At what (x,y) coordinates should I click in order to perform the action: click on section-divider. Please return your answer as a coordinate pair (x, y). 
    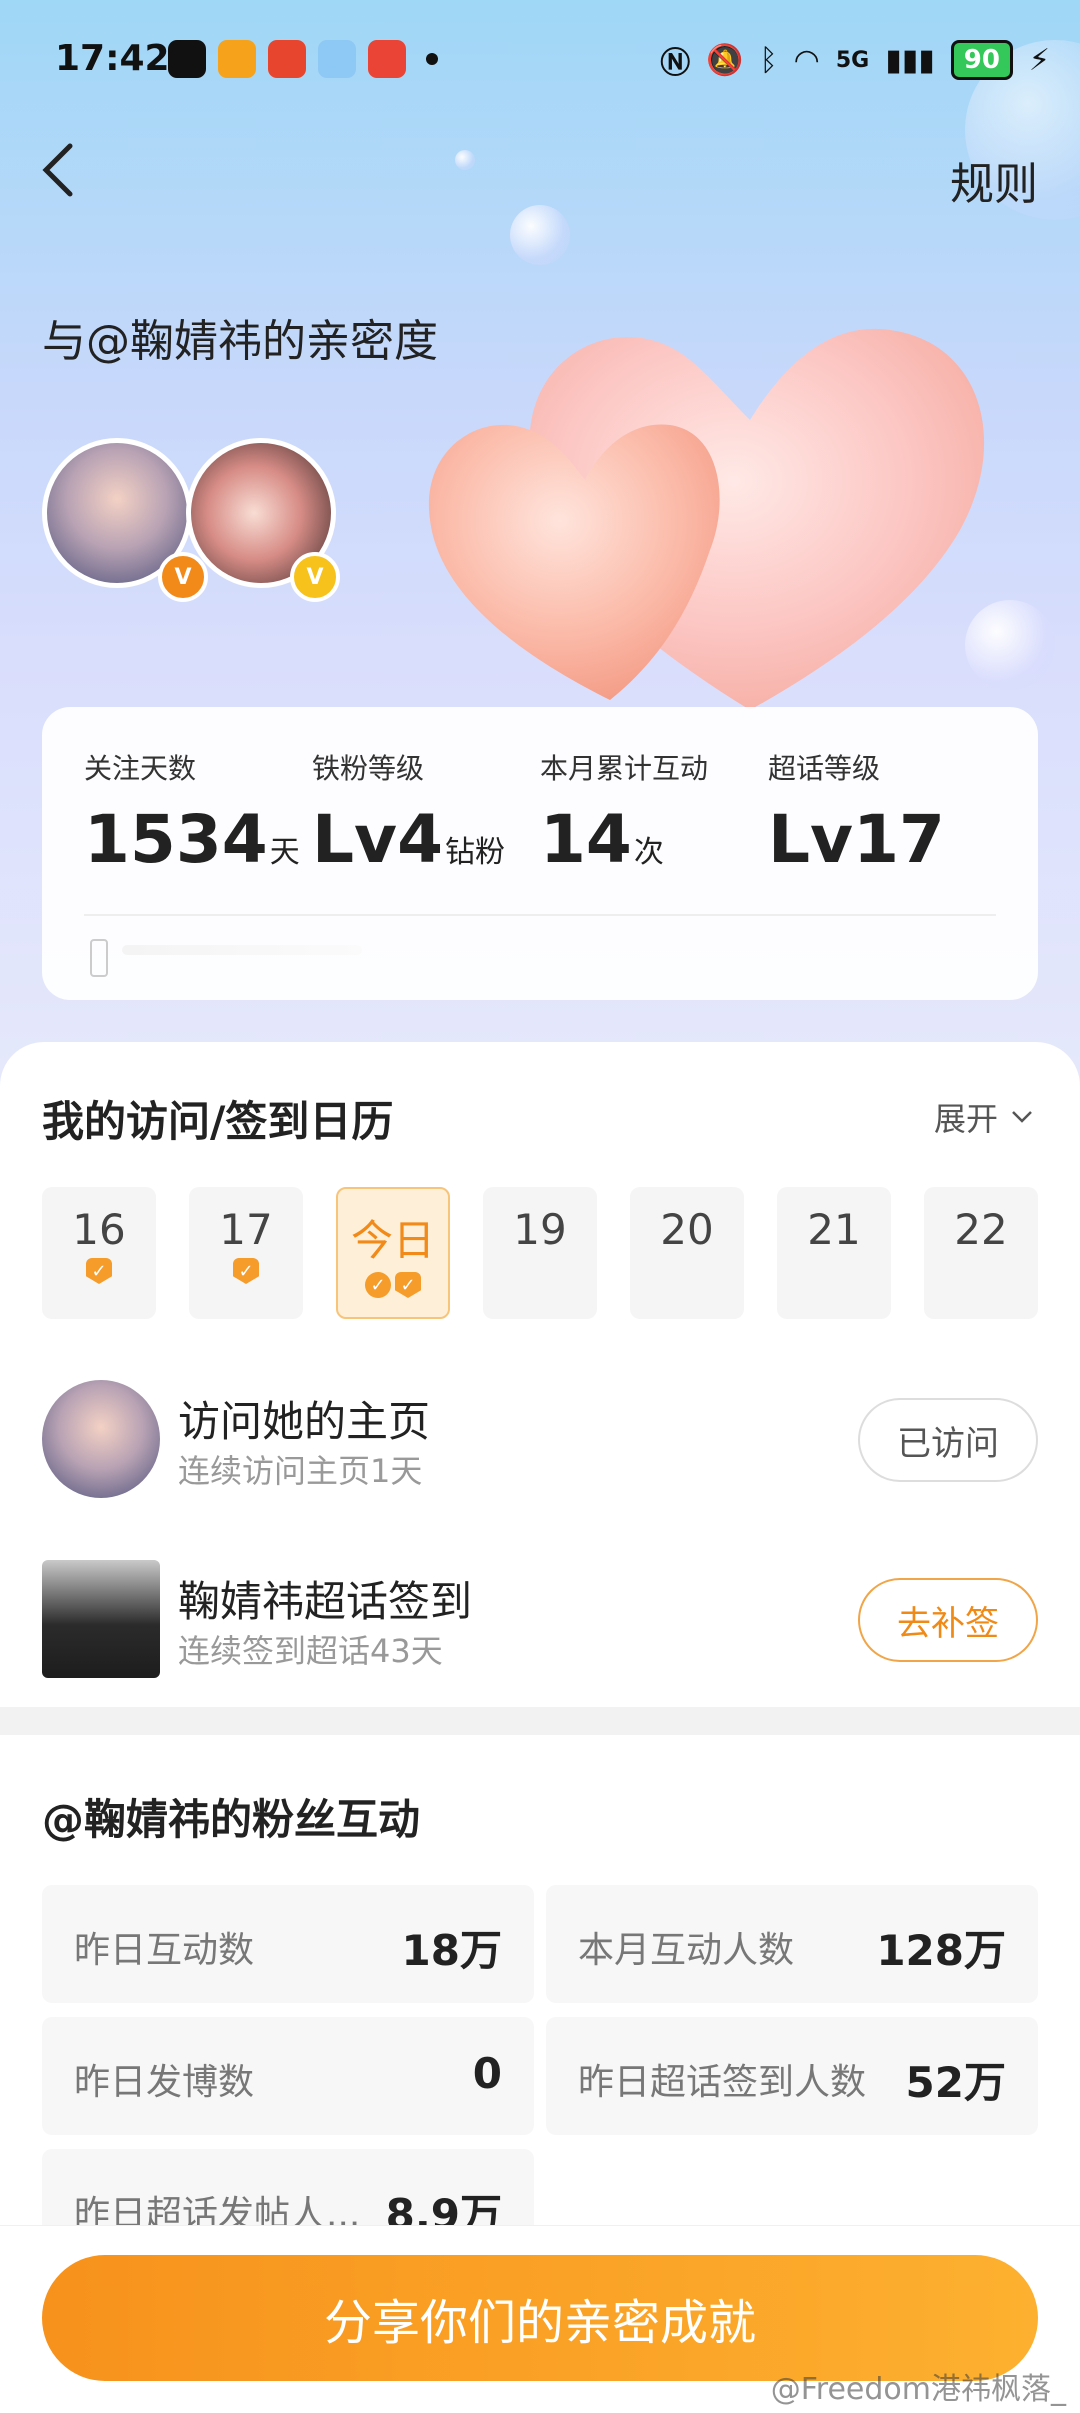
    Looking at the image, I should click on (540, 1721).